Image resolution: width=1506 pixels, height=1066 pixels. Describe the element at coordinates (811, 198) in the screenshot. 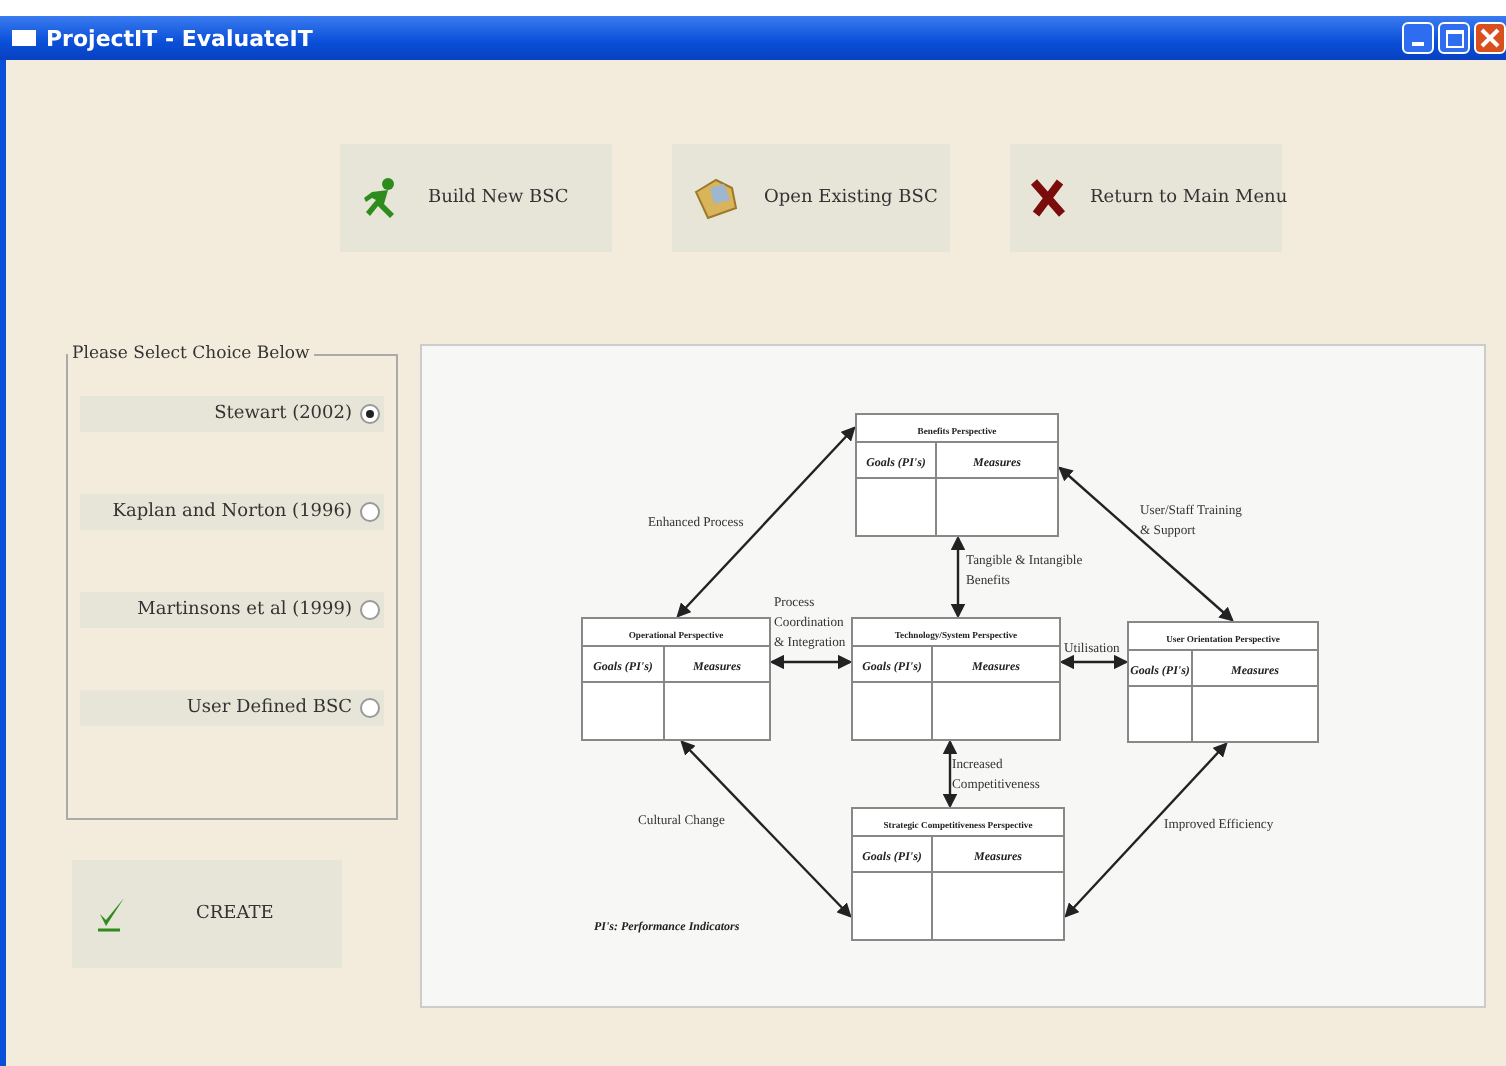

I see `toolbar-button: Open Existing BSC` at that location.